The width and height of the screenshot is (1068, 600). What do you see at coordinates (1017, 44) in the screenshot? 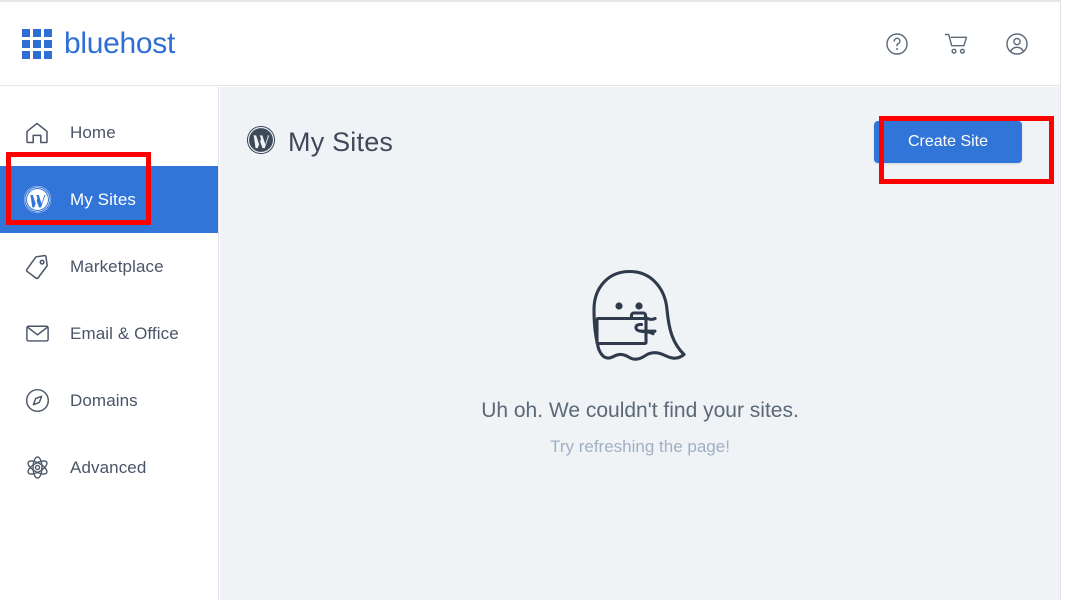
I see `account-icon` at bounding box center [1017, 44].